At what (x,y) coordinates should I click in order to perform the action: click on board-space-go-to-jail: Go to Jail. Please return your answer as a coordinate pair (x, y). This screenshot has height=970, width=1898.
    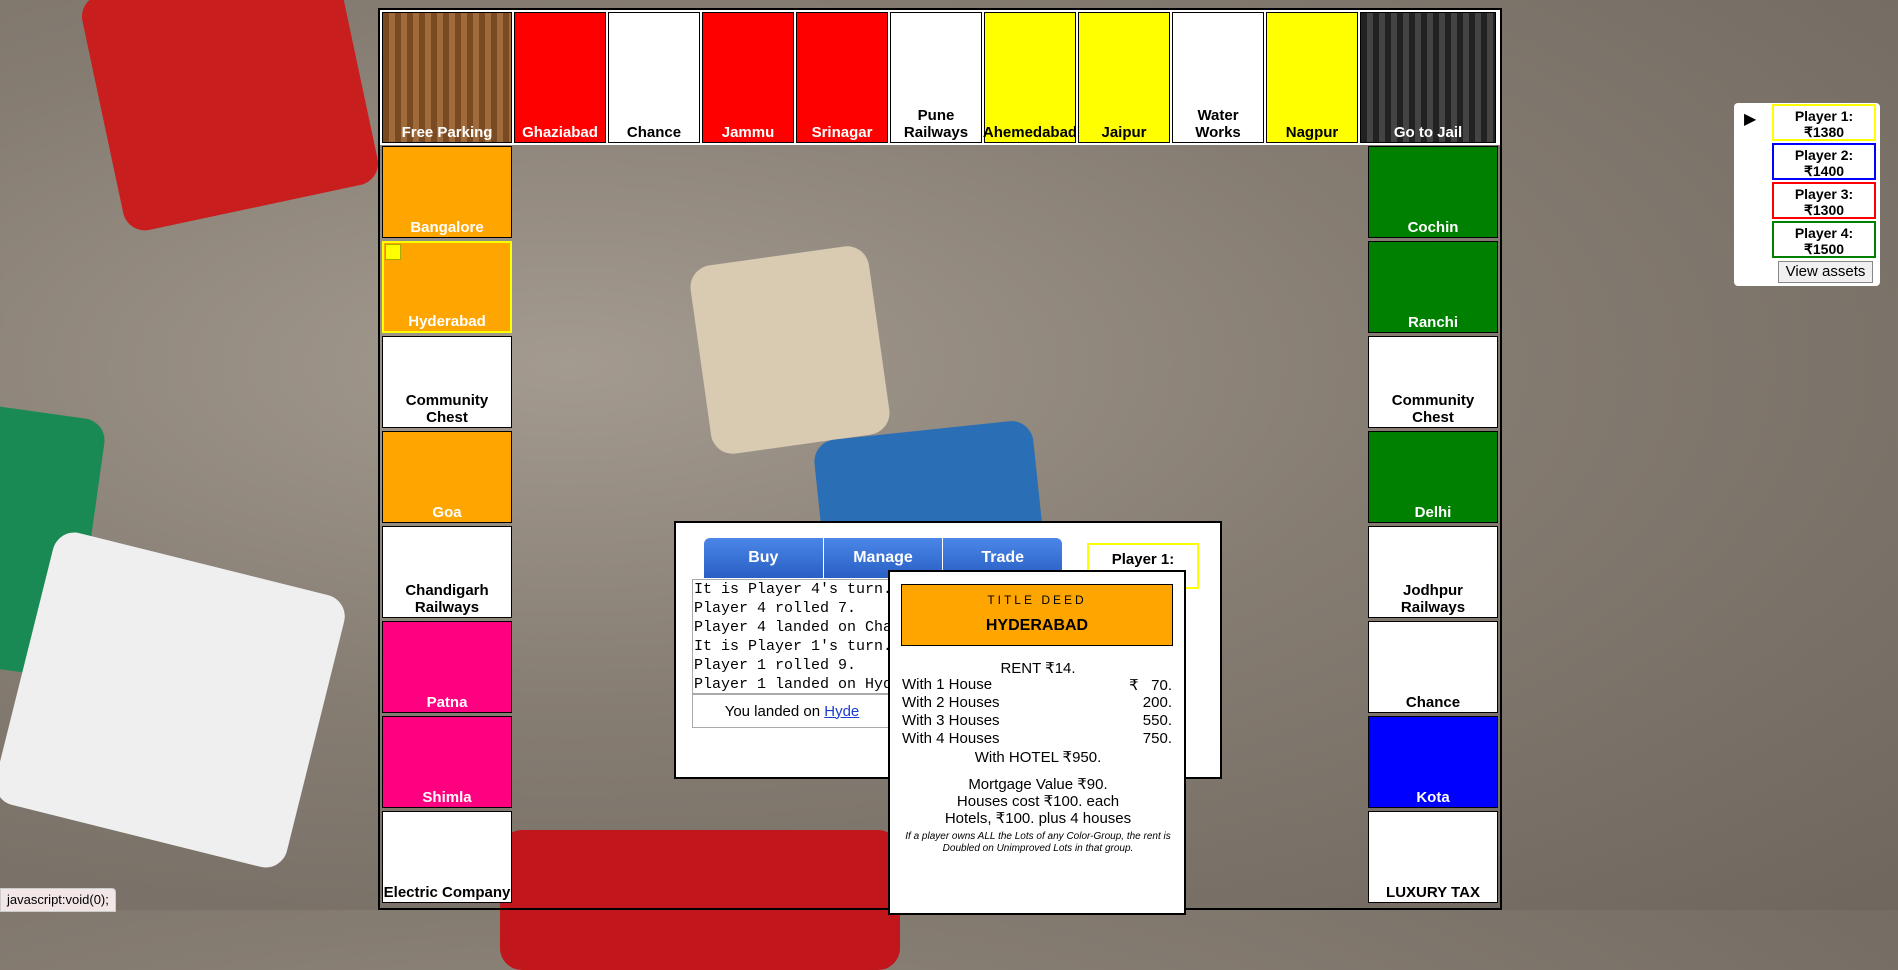
    Looking at the image, I should click on (1428, 77).